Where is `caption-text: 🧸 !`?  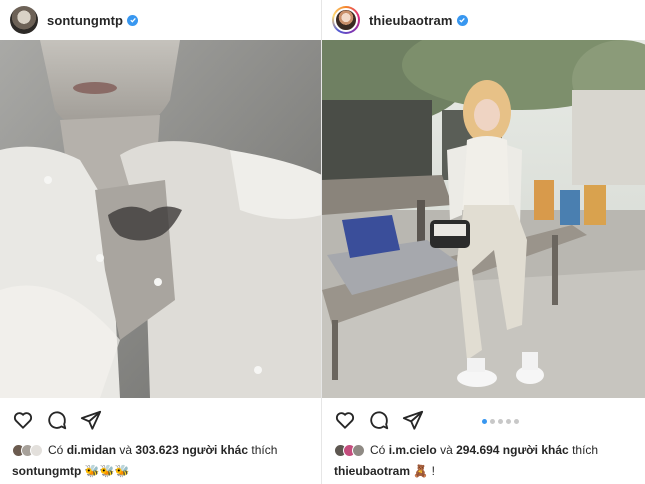 caption-text: 🧸 ! is located at coordinates (424, 471).